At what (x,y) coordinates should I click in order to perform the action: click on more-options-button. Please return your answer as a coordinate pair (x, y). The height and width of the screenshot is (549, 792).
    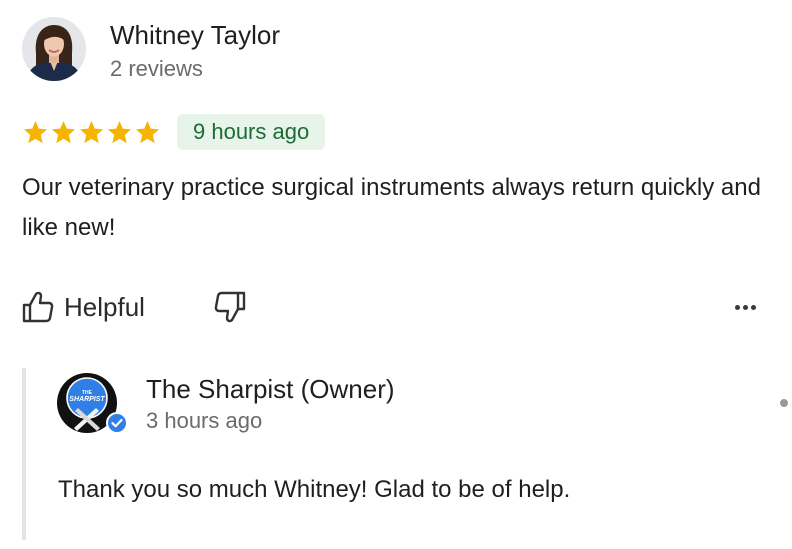
    Looking at the image, I should click on (745, 307).